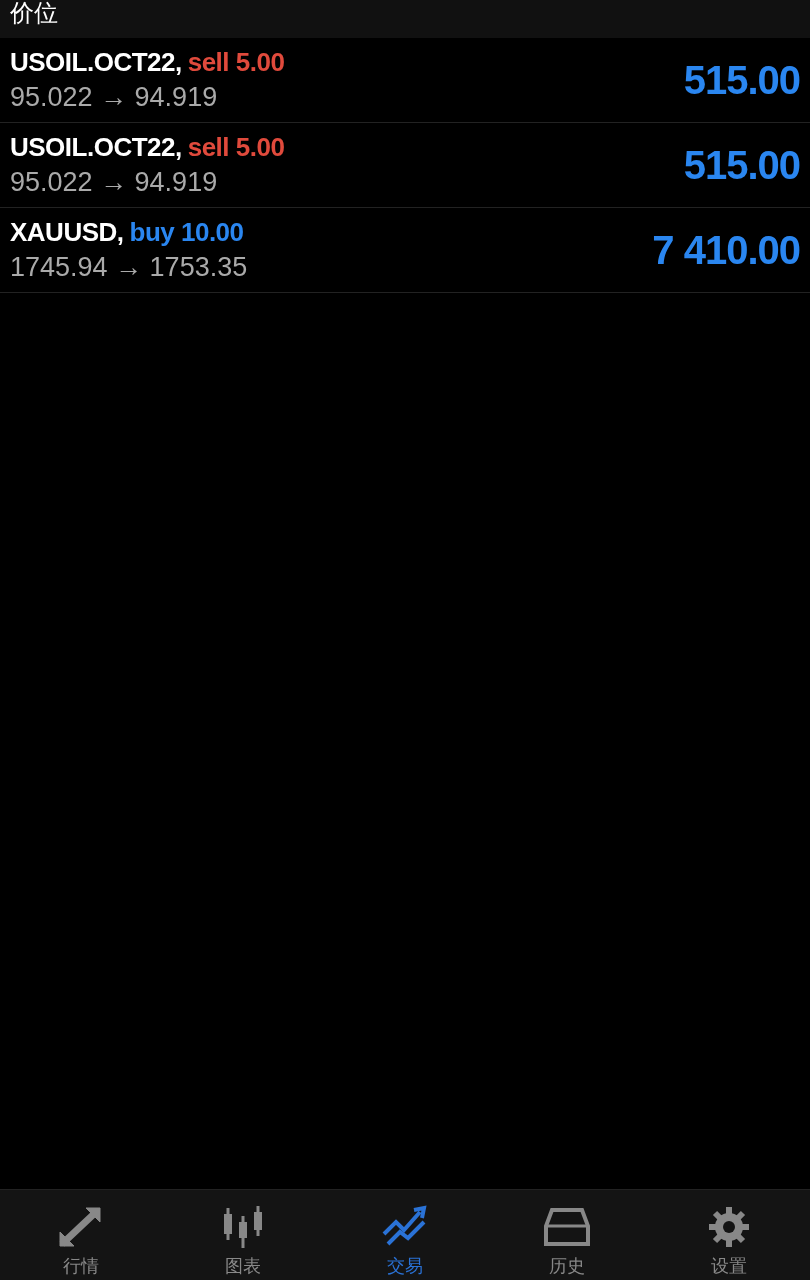  What do you see at coordinates (186, 232) in the screenshot?
I see `order-text: buy 10.00` at bounding box center [186, 232].